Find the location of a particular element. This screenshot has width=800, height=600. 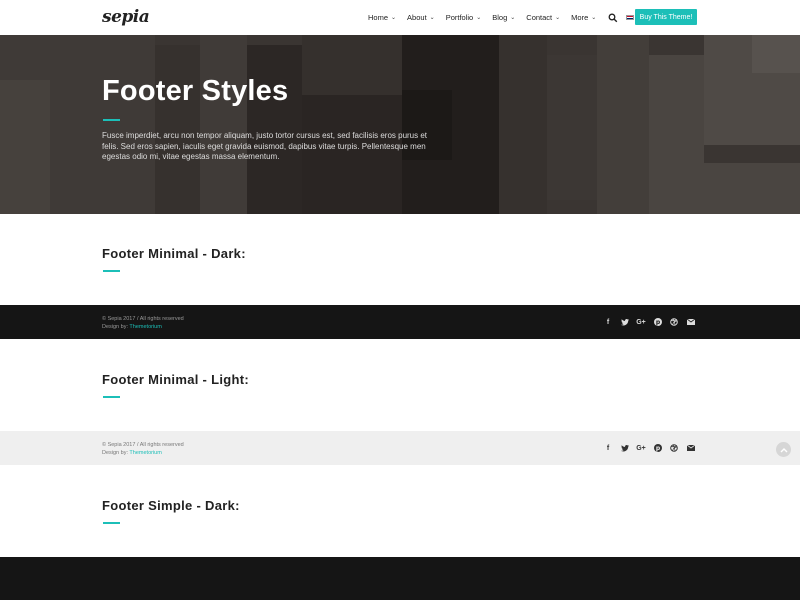

flag-icon is located at coordinates (630, 17).